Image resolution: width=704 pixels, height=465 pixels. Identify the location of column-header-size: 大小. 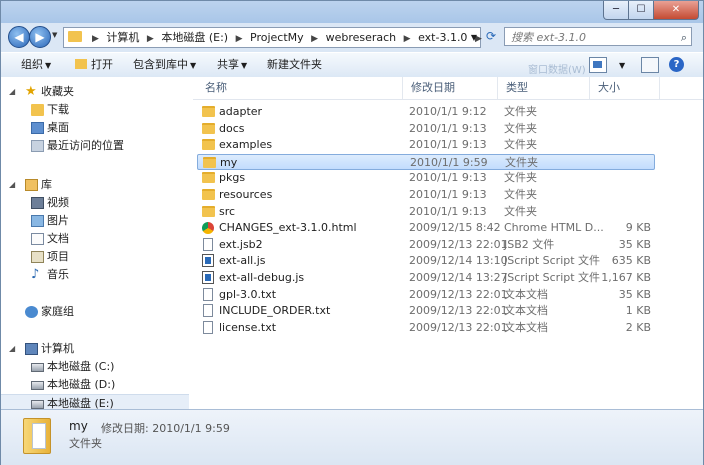
(625, 88).